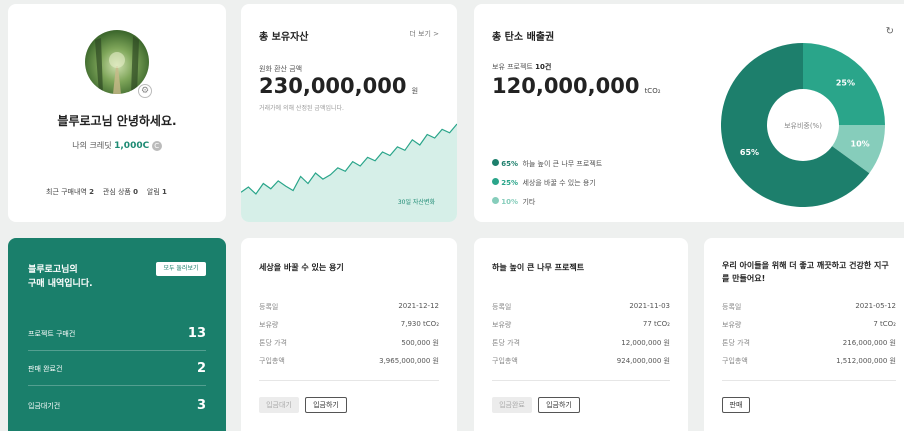  What do you see at coordinates (424, 34) in the screenshot?
I see `assets-more-link: 더 보기 >` at bounding box center [424, 34].